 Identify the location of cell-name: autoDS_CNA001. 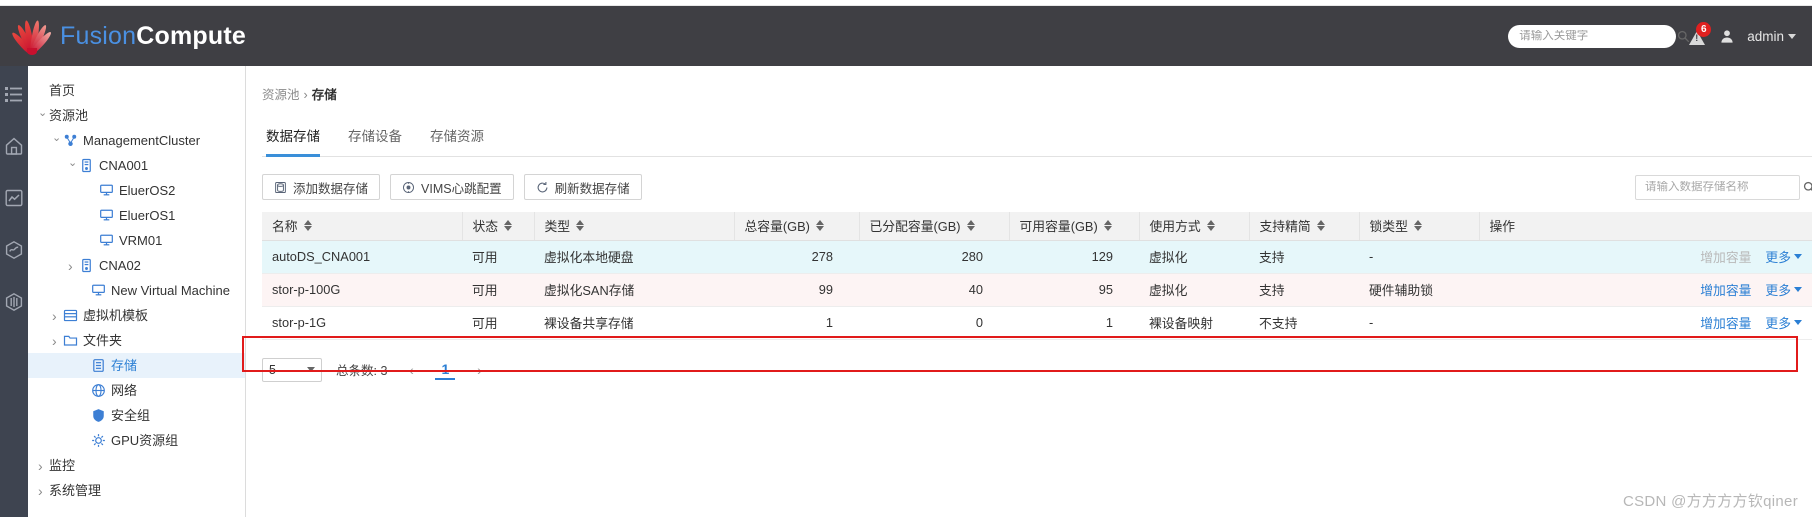
(362, 257).